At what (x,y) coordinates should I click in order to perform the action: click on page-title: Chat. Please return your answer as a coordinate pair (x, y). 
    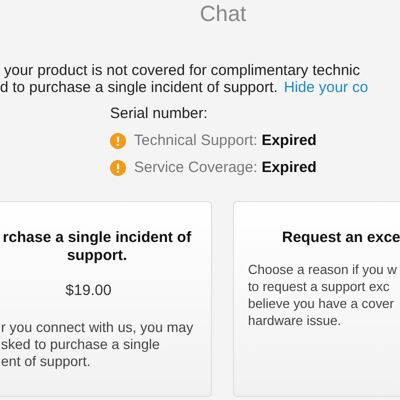
    Looking at the image, I should click on (223, 14).